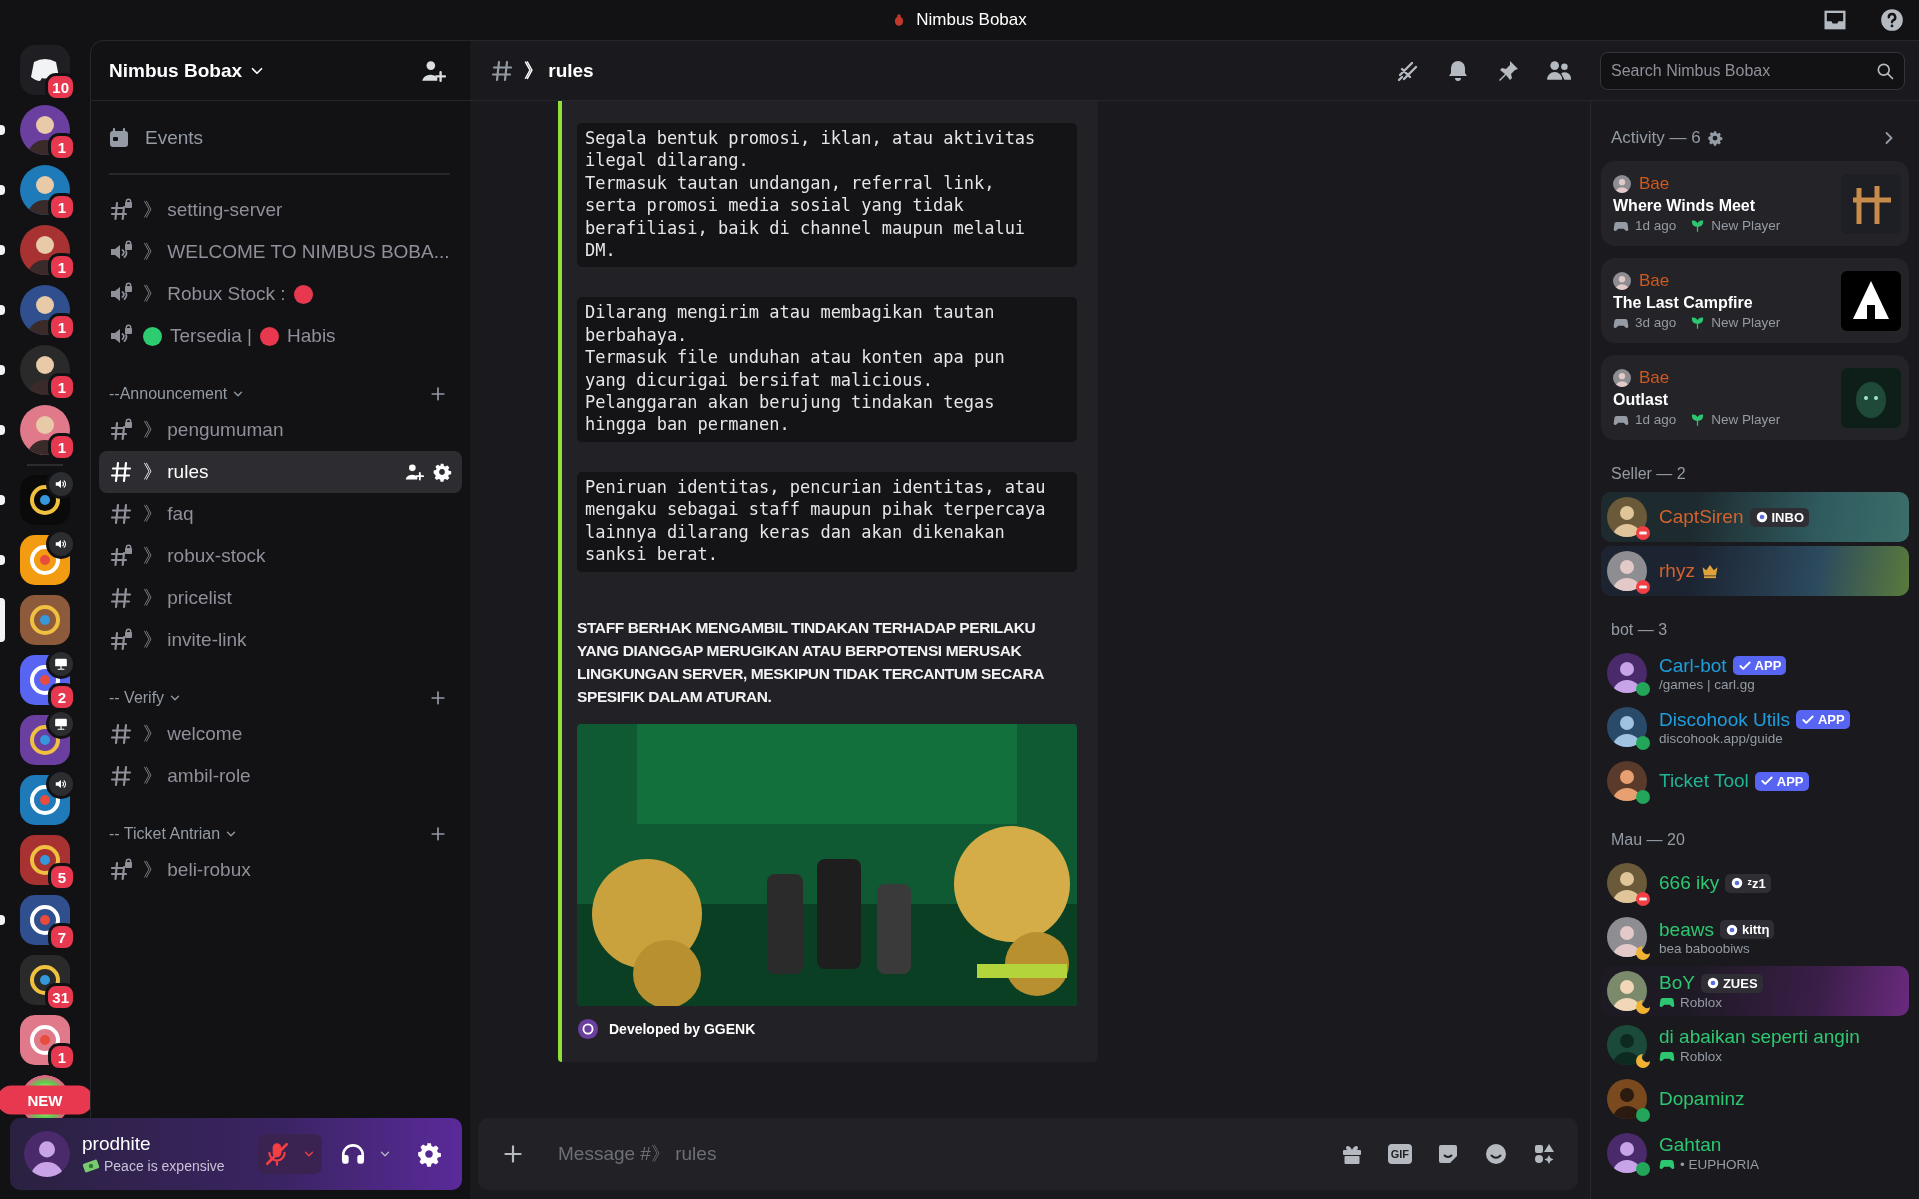 Image resolution: width=1919 pixels, height=1199 pixels. Describe the element at coordinates (214, 294) in the screenshot. I see `channel-name: 》 Robux Stock :` at that location.